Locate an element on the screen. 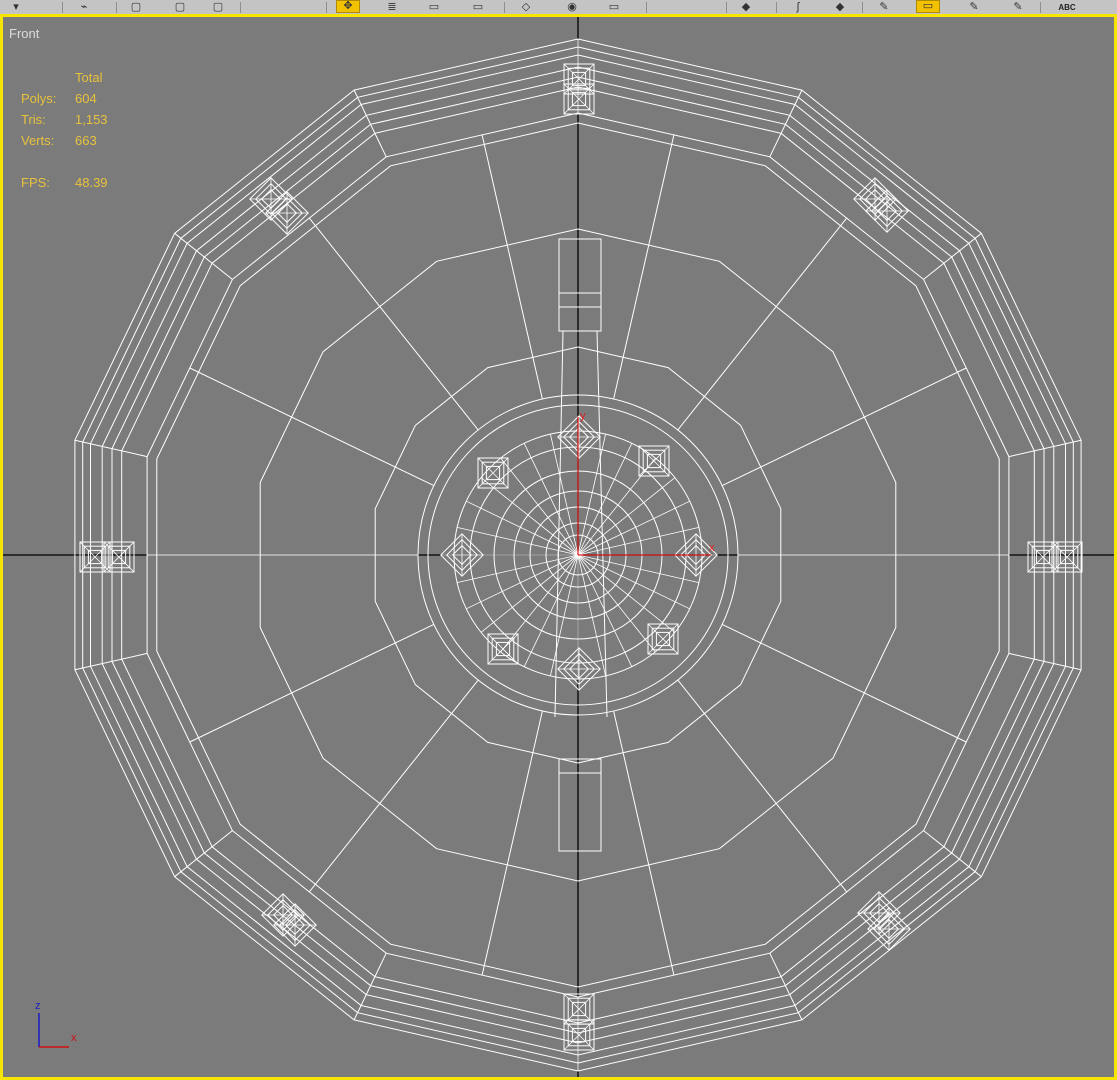 The height and width of the screenshot is (1080, 1117). select-object-button: ▢ is located at coordinates (136, 6).